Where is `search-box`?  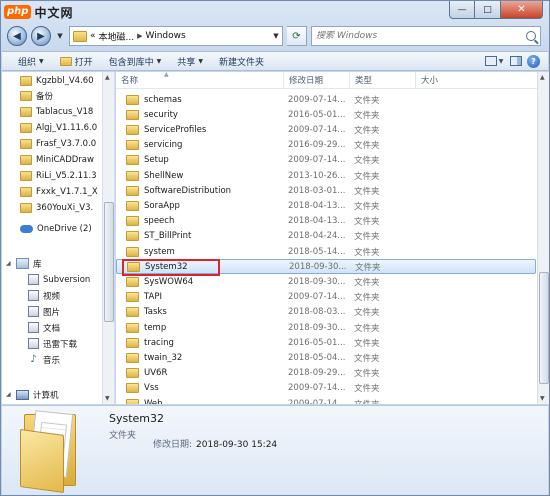
search-box is located at coordinates (426, 36).